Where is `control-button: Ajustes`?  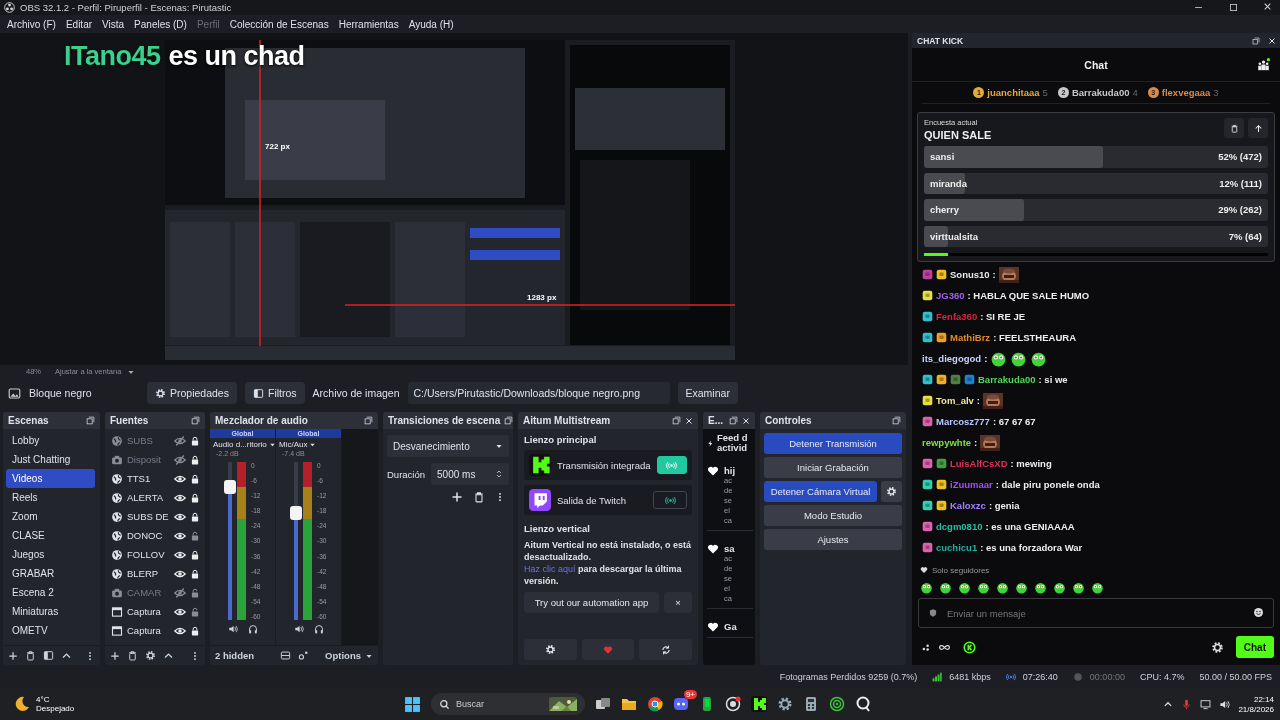
control-button: Ajustes is located at coordinates (833, 539).